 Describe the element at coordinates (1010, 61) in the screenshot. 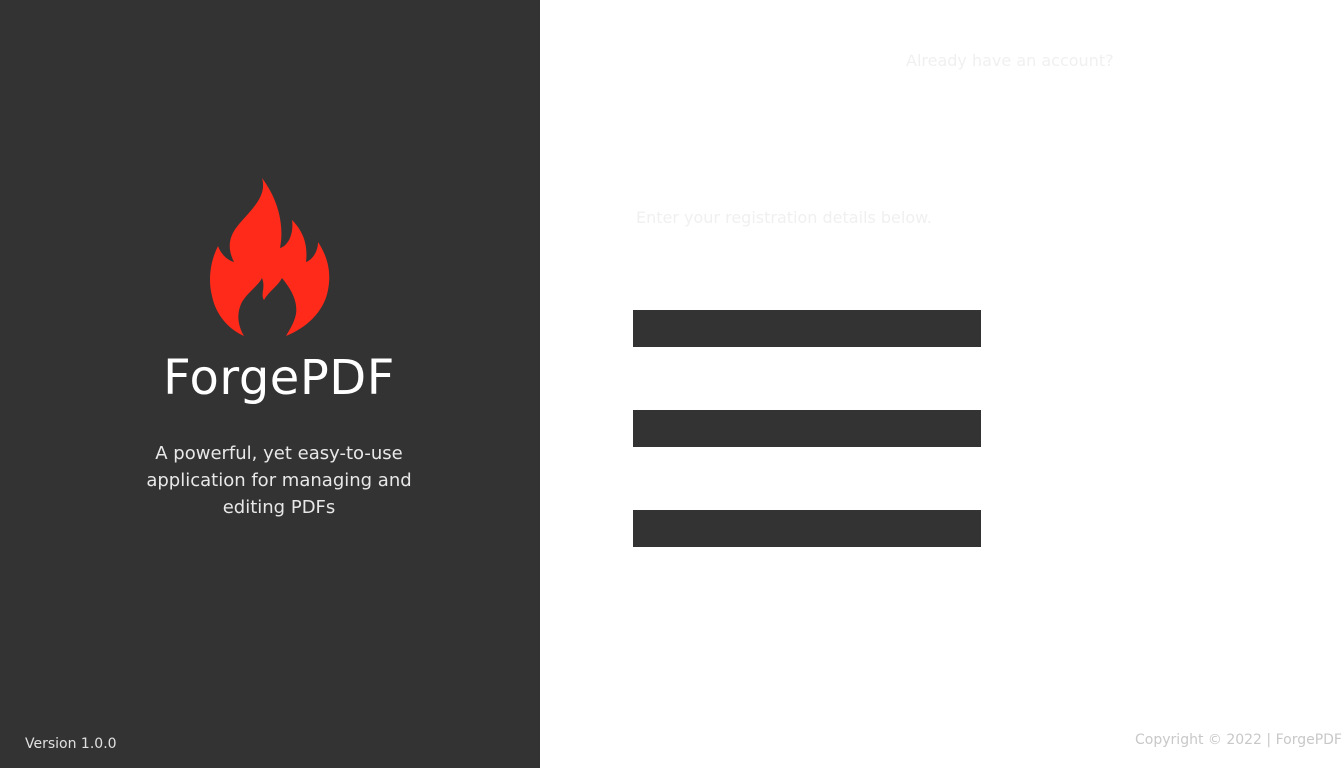

I see `login-link: Already have an account?` at that location.